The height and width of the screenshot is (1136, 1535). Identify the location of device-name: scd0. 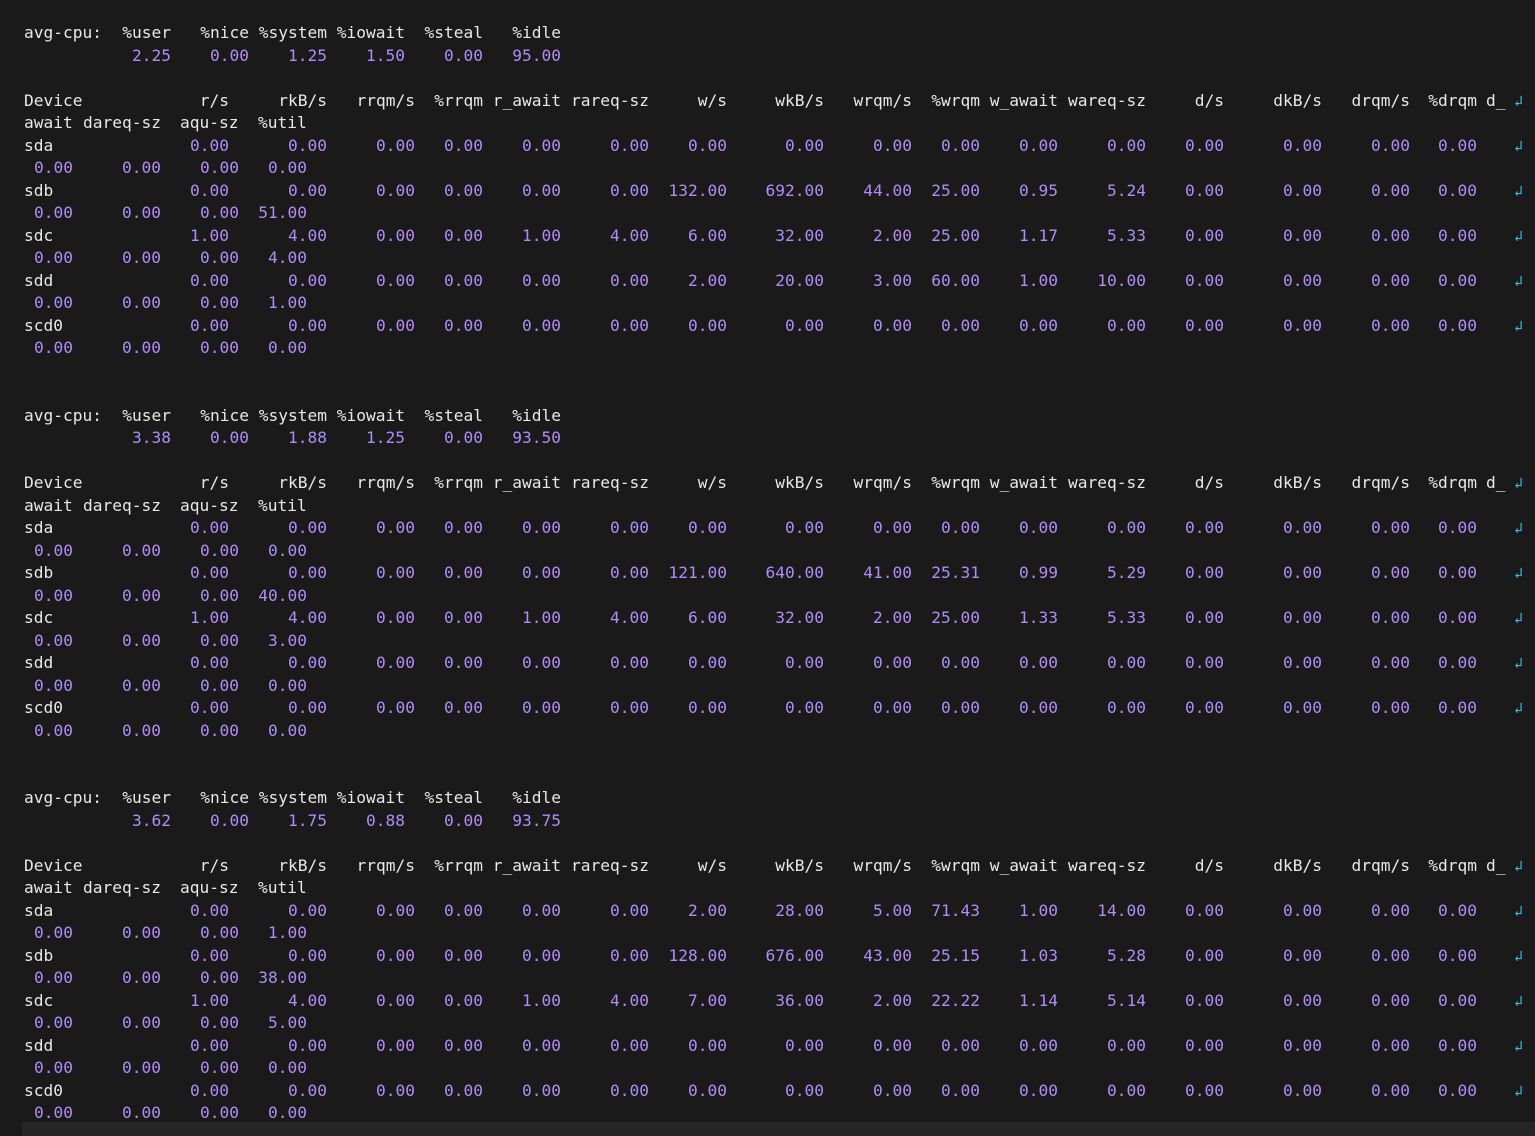
(43, 325).